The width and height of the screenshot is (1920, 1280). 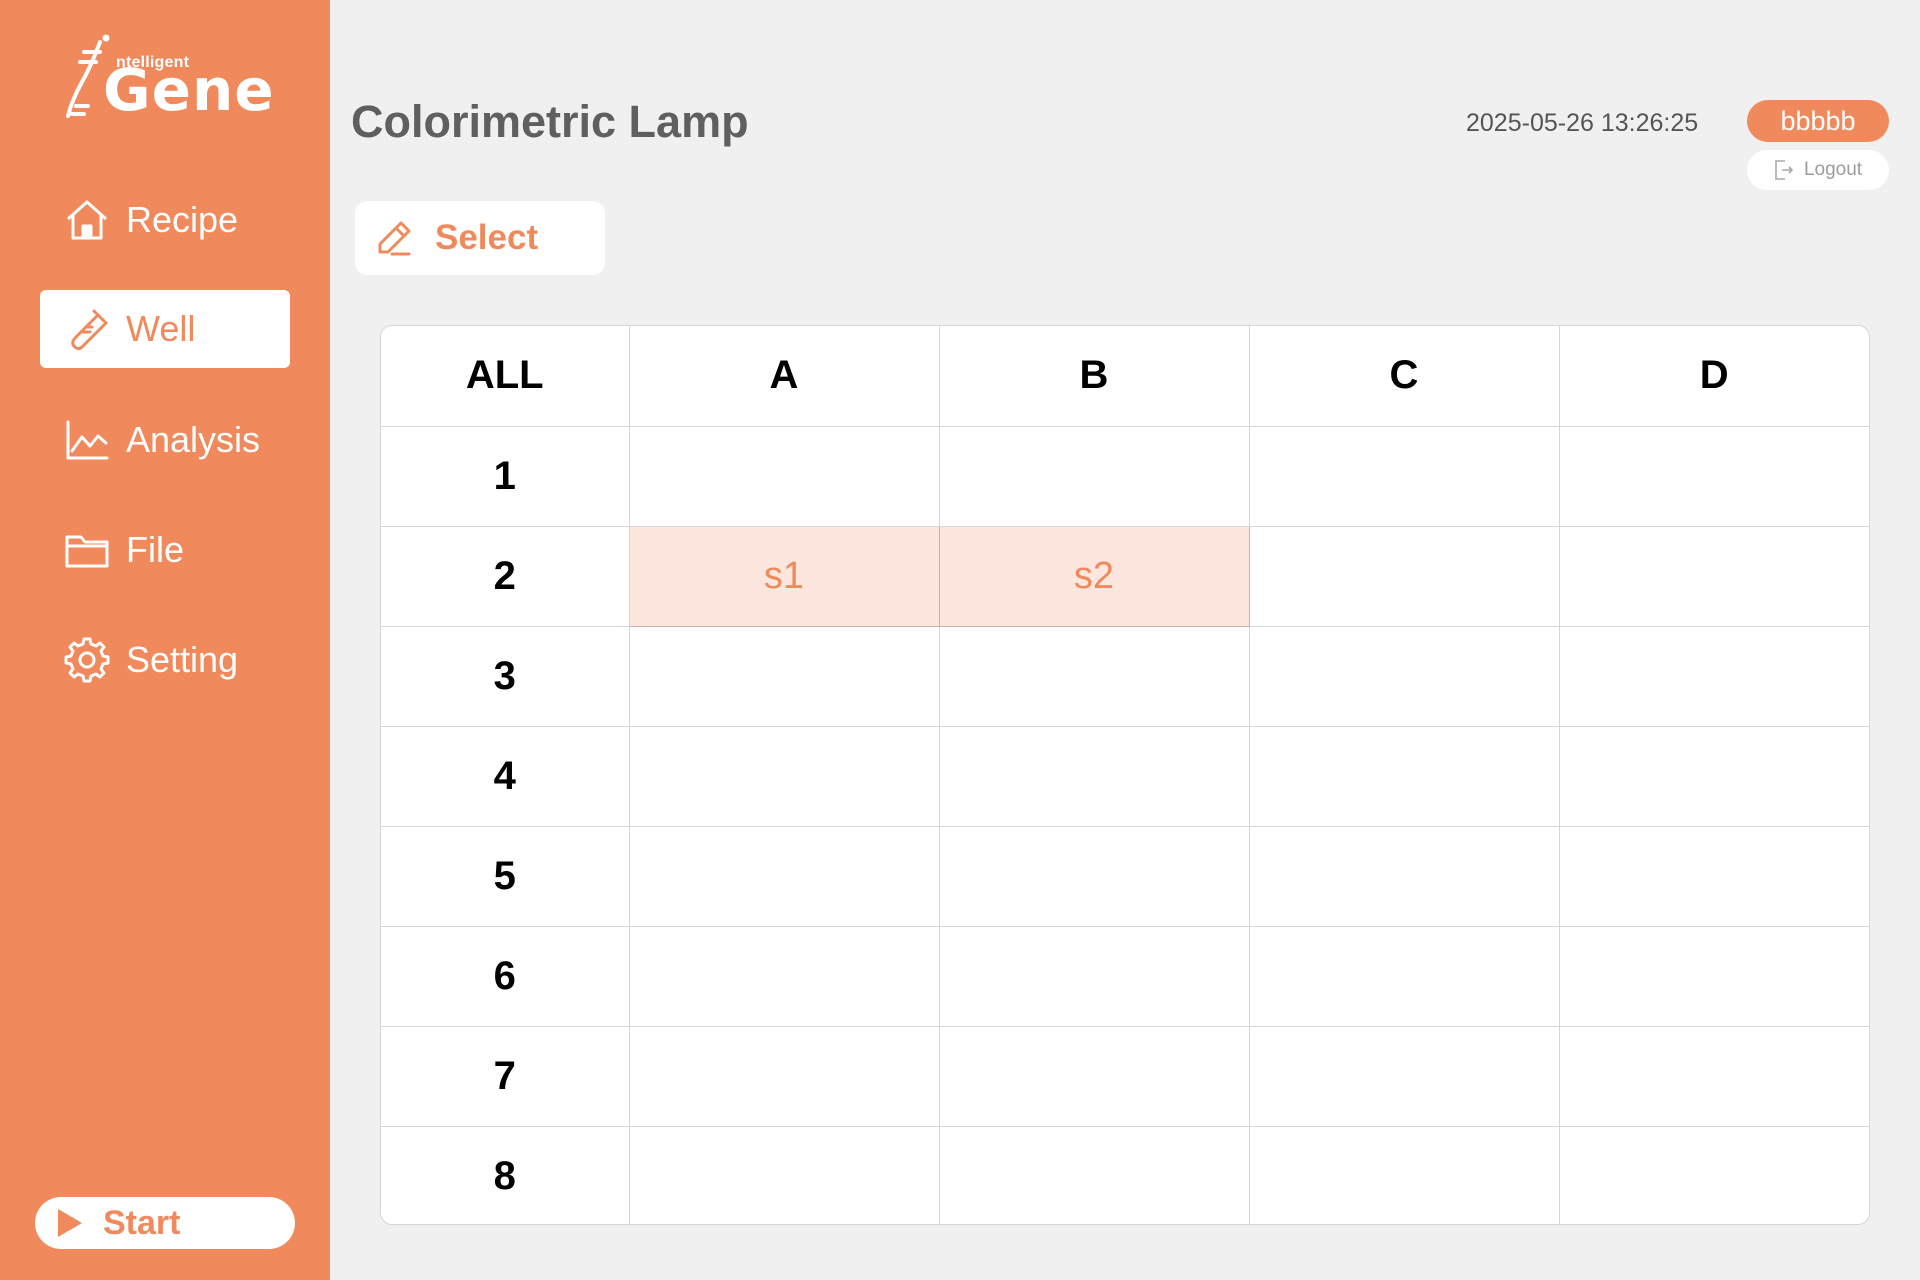 I want to click on sidebar-item-well: Well, so click(x=165, y=329).